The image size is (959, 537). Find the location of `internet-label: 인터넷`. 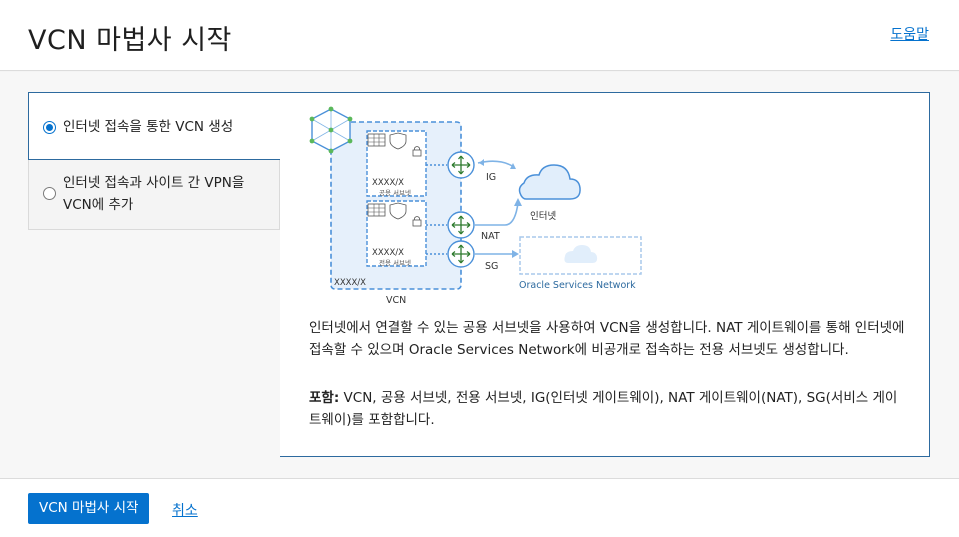

internet-label: 인터넷 is located at coordinates (543, 216).